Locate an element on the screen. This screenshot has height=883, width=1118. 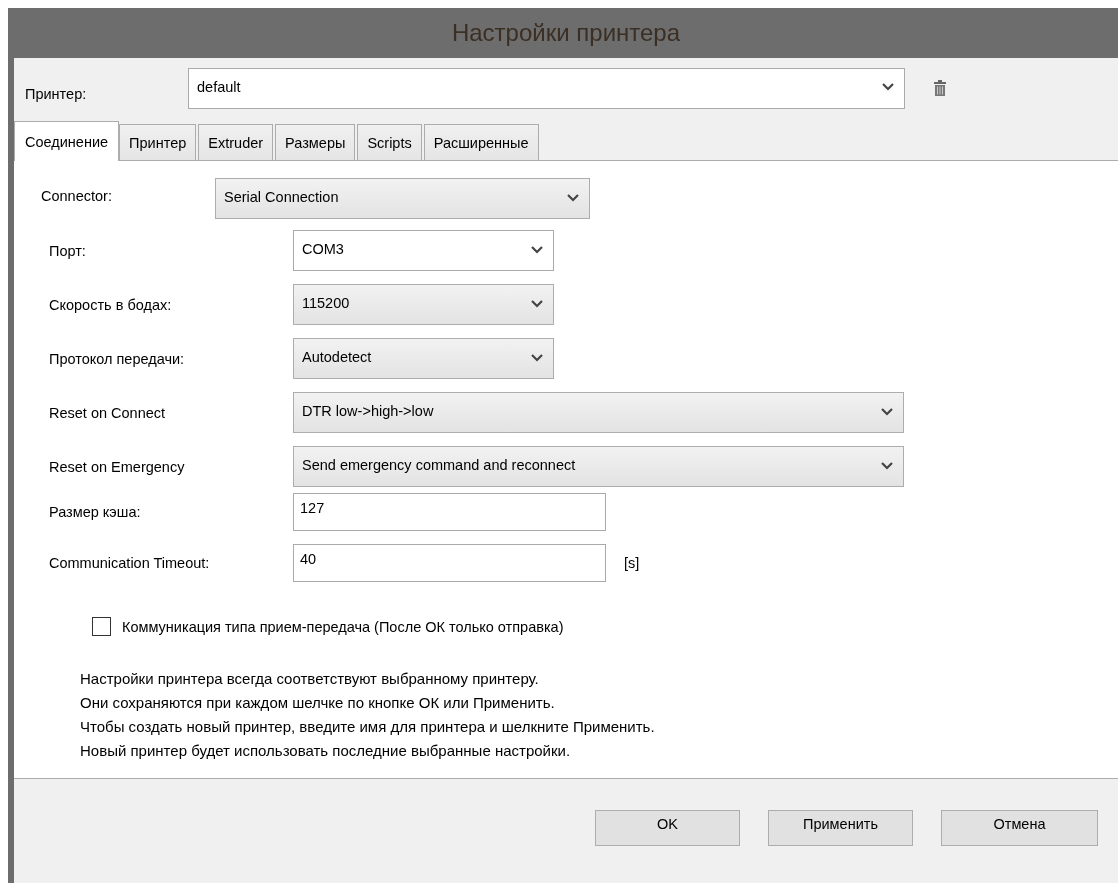
dropdown: Autodetect is located at coordinates (423, 358).